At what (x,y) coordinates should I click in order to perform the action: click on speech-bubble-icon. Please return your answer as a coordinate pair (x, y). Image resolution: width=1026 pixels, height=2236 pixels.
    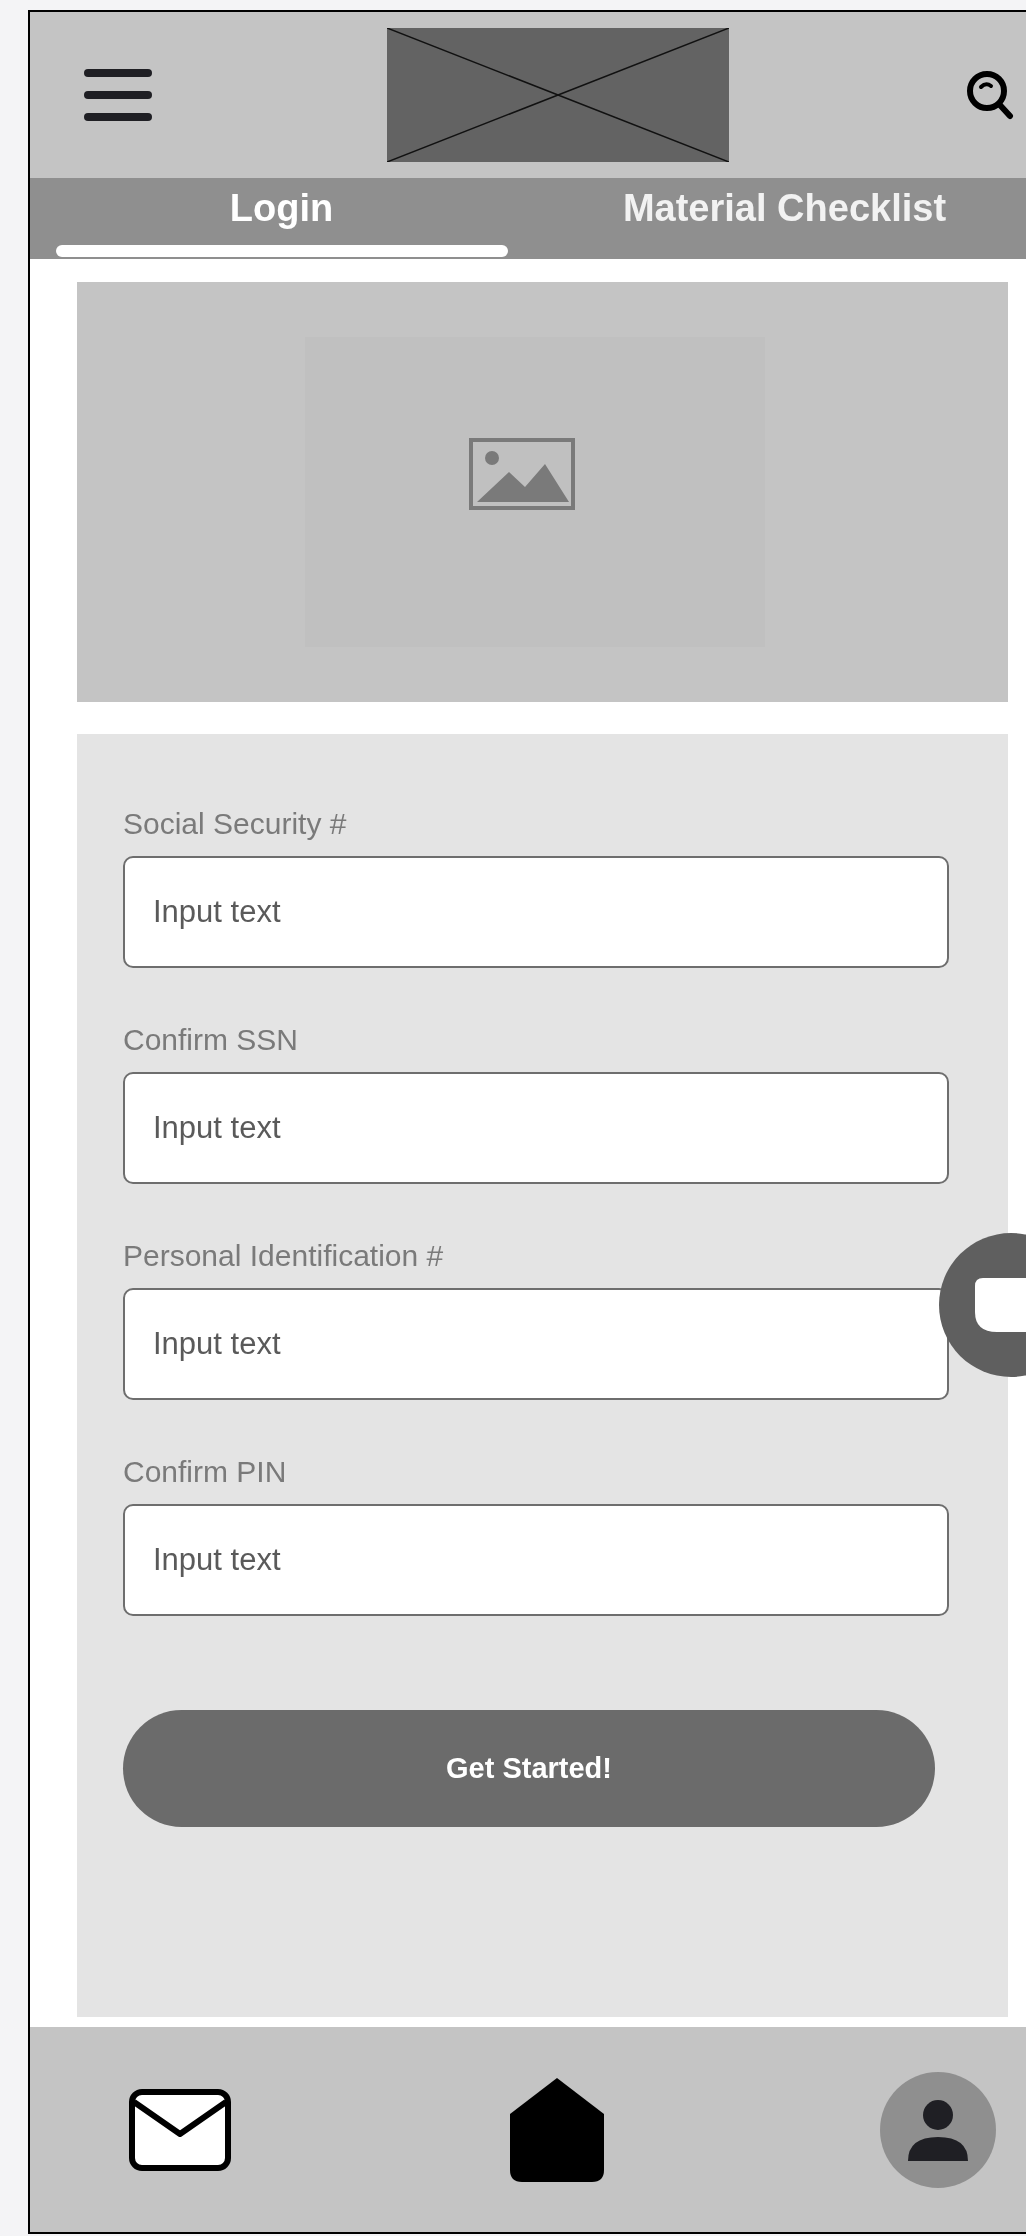
    Looking at the image, I should click on (1000, 1305).